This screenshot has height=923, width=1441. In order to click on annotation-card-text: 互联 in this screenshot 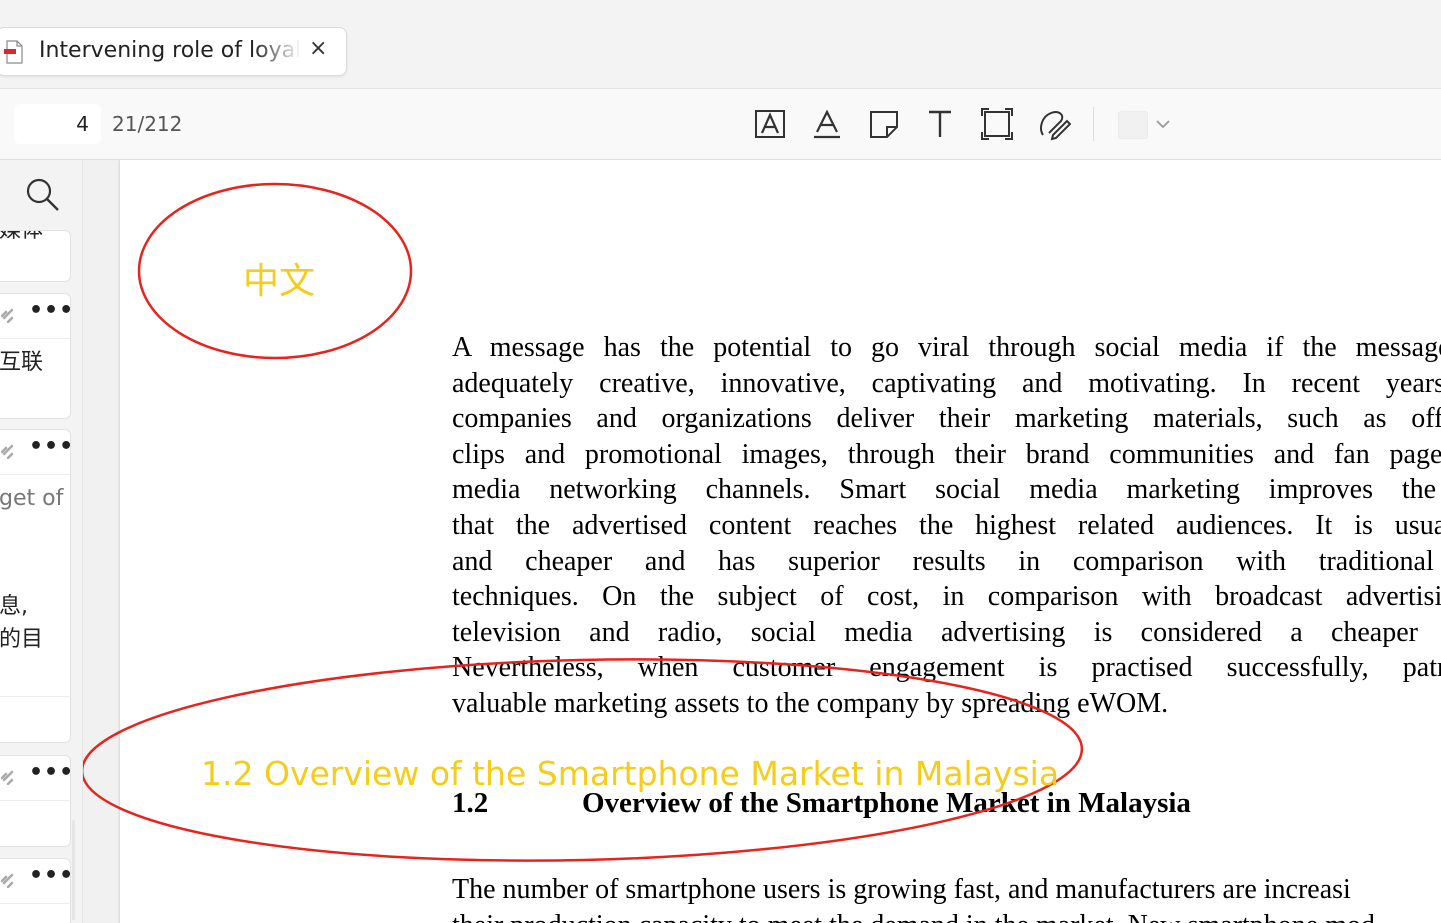, I will do `click(22, 362)`.